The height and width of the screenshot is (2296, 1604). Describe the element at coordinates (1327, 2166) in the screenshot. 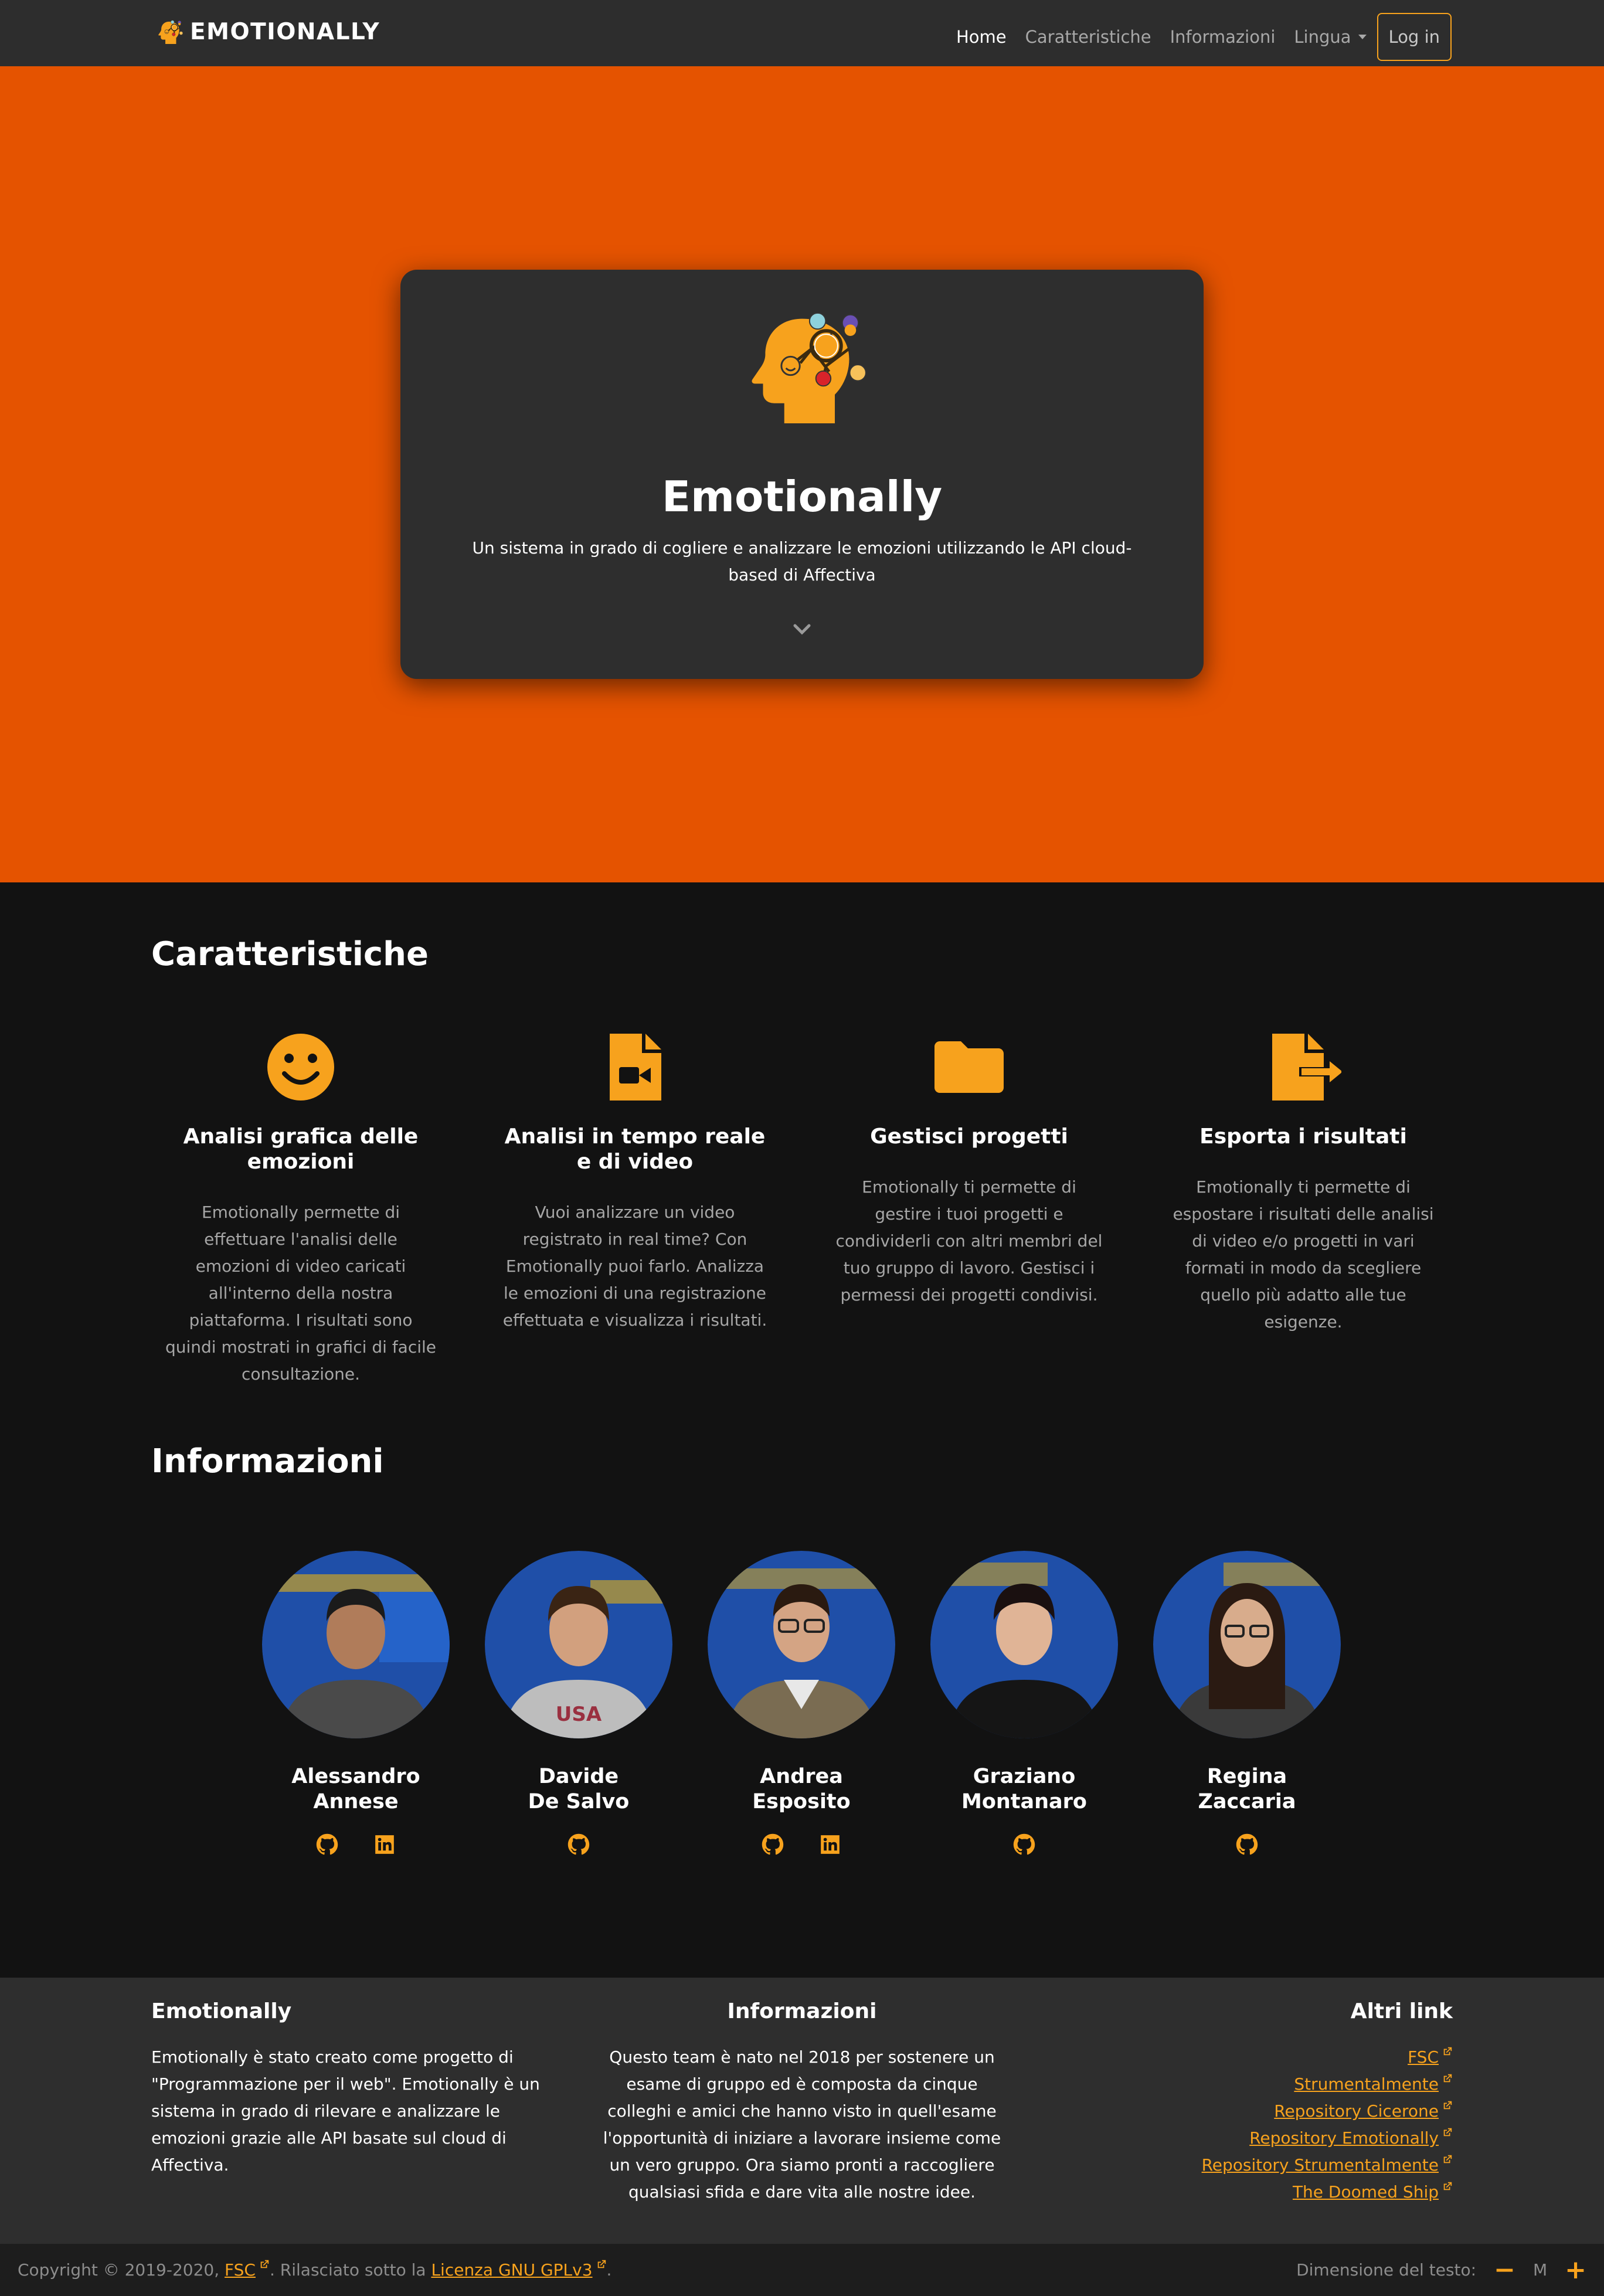

I see `footer-link-repo-strumentalmente: Repository Strumentalmente` at that location.